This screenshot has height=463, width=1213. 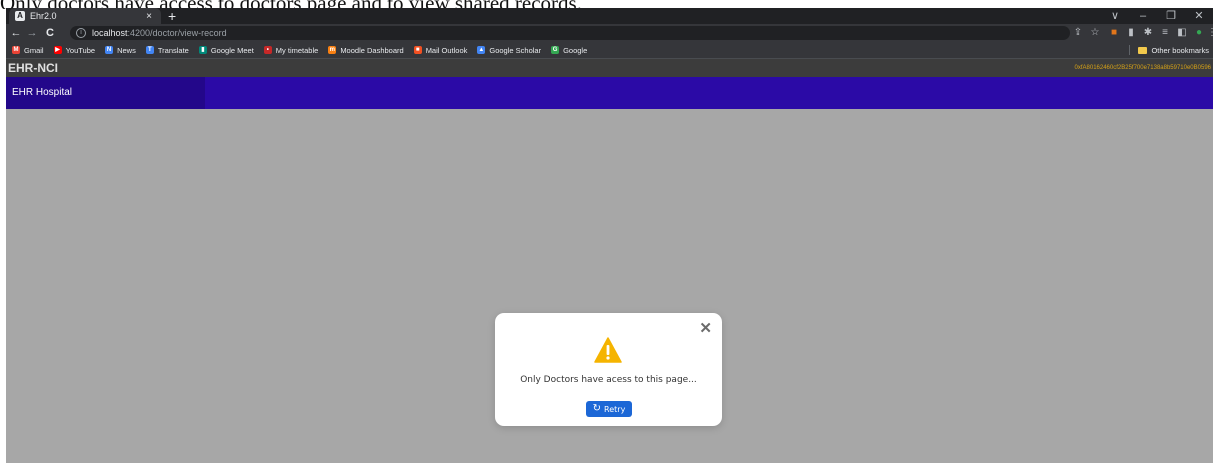 What do you see at coordinates (1095, 33) in the screenshot?
I see `star-icon: ☆` at bounding box center [1095, 33].